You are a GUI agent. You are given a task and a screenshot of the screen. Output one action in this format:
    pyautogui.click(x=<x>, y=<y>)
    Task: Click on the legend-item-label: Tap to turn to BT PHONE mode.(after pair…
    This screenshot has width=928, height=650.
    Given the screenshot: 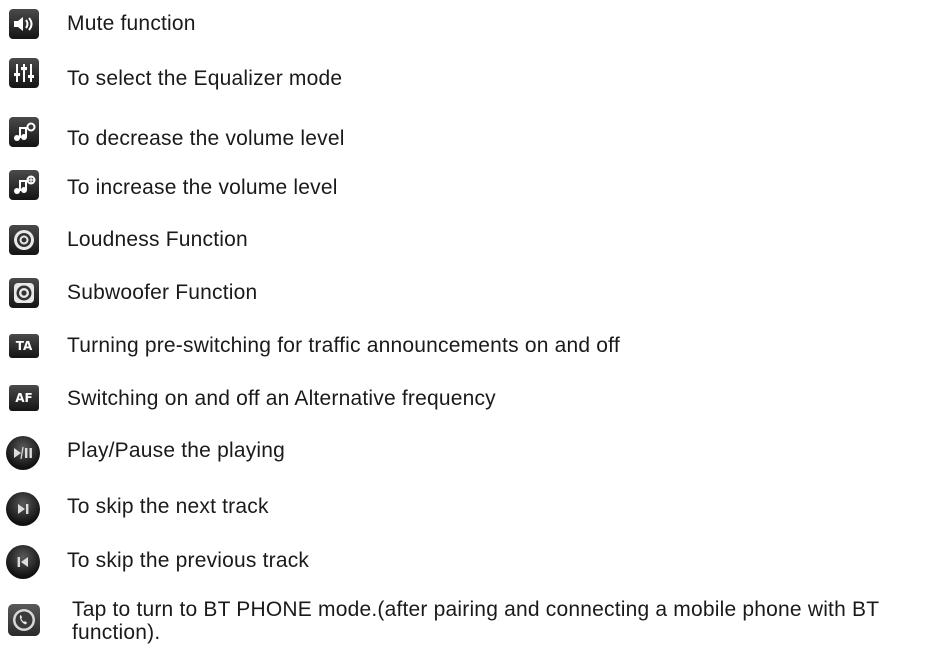 What is the action you would take?
    pyautogui.click(x=475, y=621)
    